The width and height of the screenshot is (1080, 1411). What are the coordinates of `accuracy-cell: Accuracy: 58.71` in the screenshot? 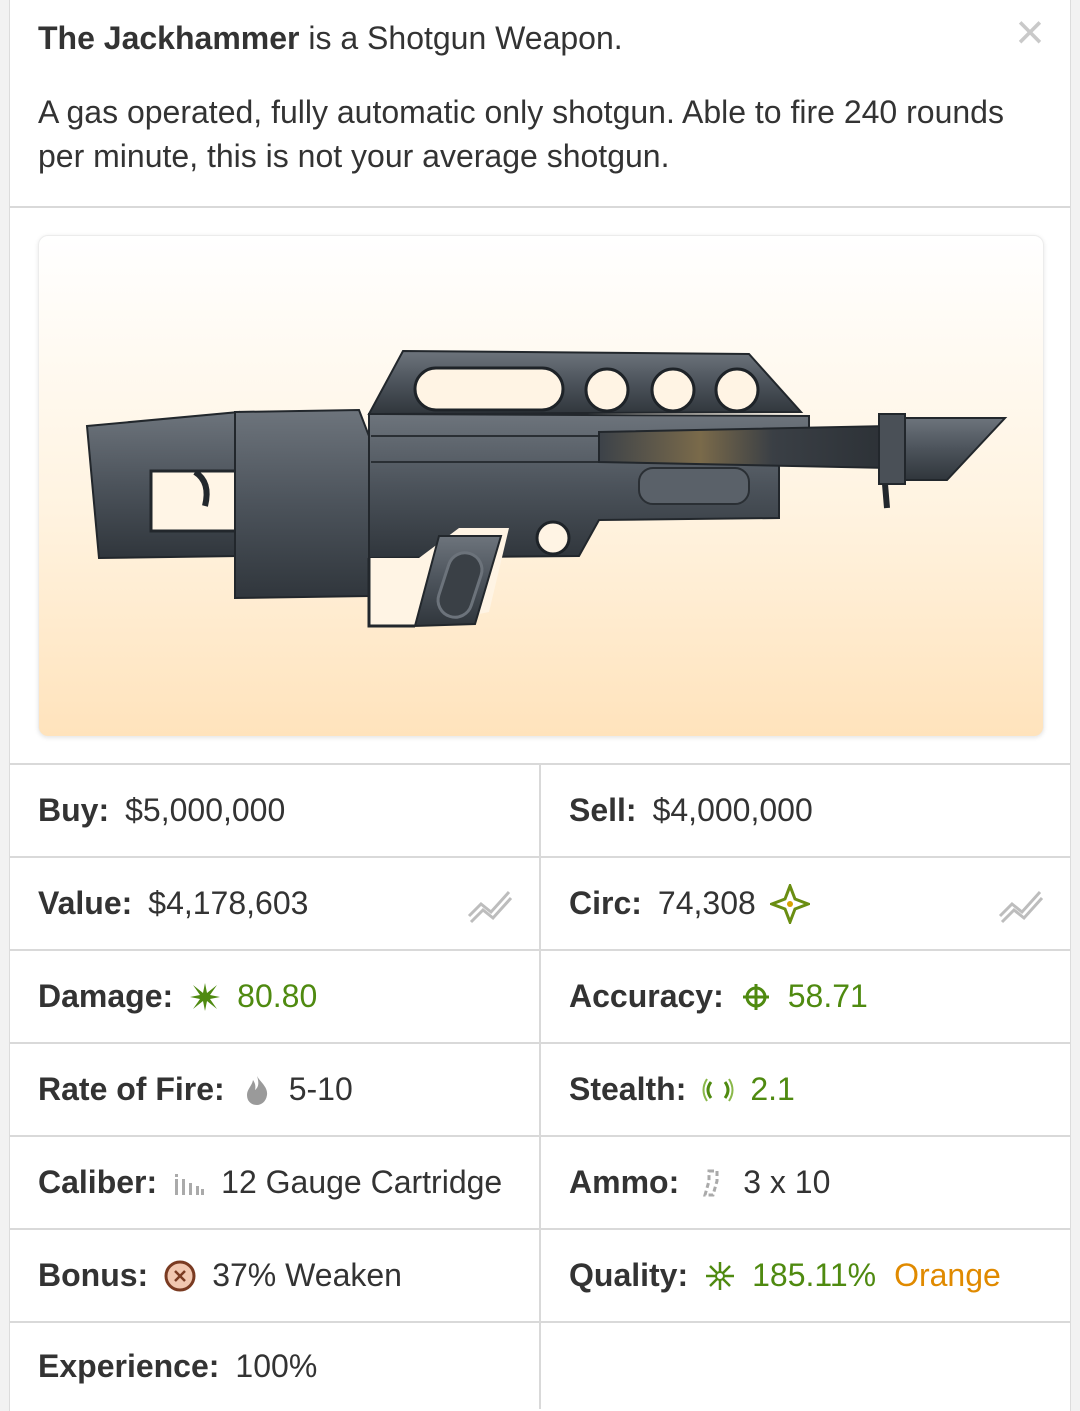 It's located at (805, 996).